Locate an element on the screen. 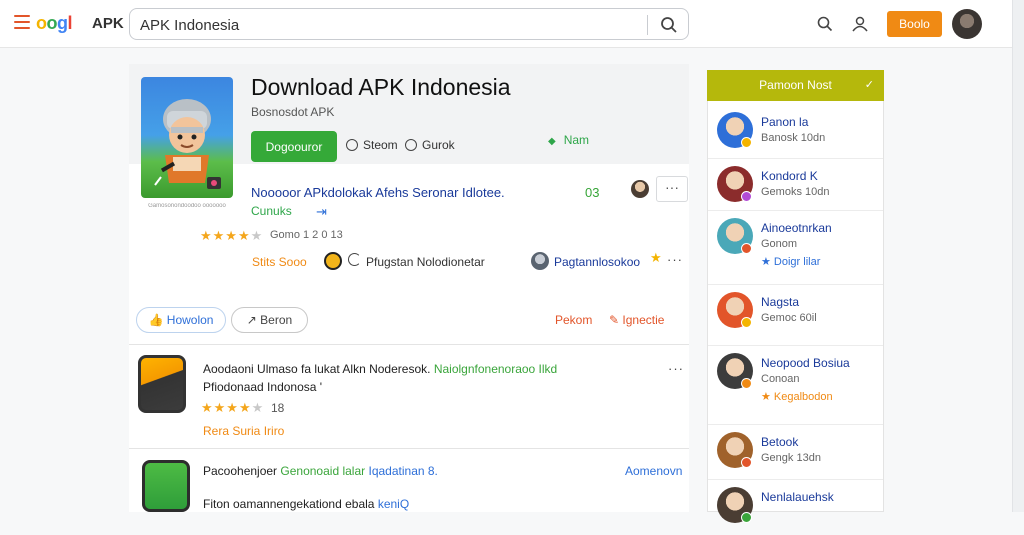 The height and width of the screenshot is (535, 1024). search-input is located at coordinates (390, 25).